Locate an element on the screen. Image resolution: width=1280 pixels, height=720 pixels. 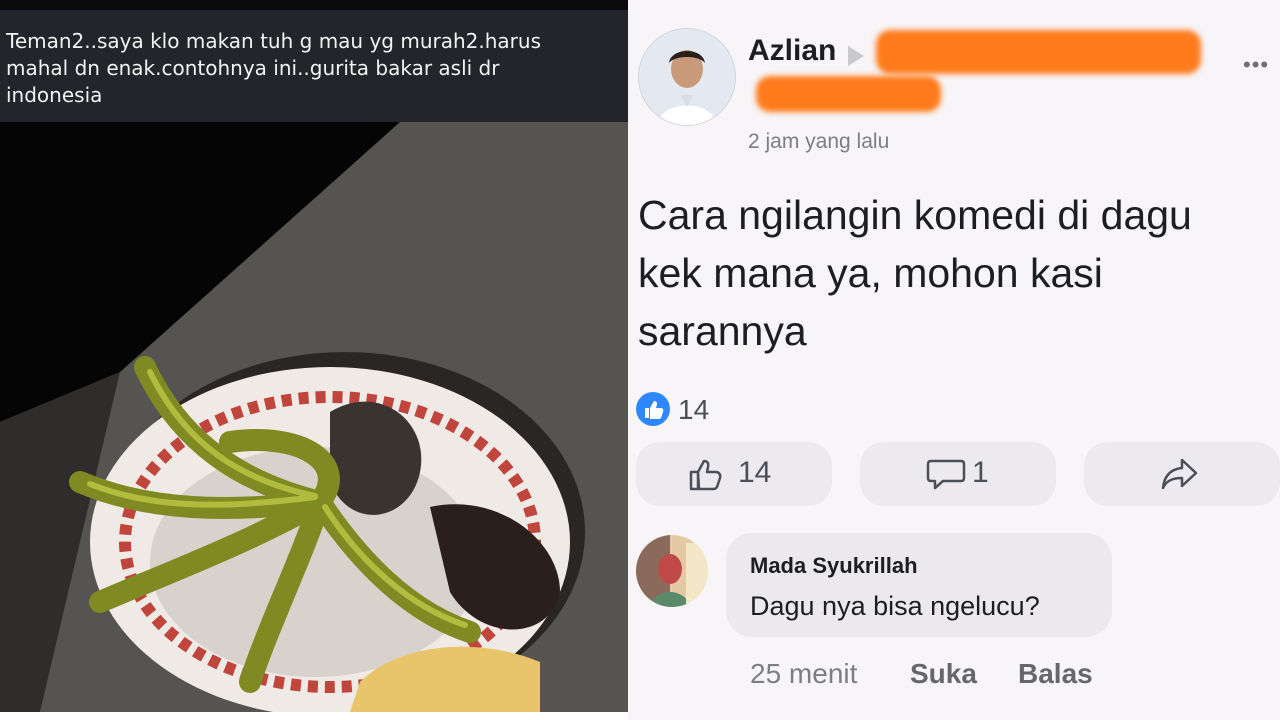
avatar-image is located at coordinates (687, 77).